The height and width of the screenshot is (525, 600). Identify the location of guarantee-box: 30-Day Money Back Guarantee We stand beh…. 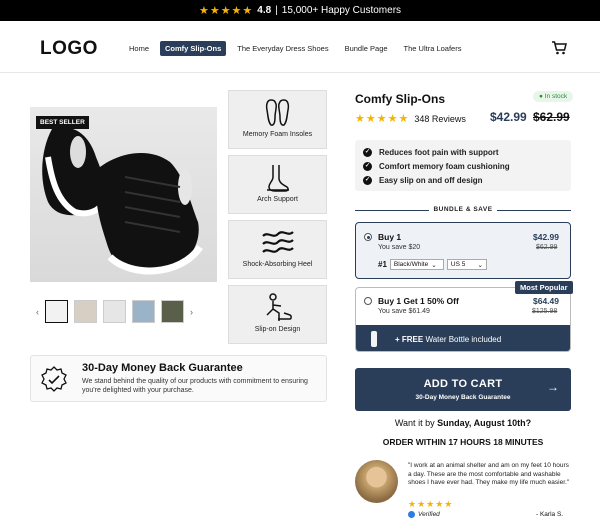
(178, 378).